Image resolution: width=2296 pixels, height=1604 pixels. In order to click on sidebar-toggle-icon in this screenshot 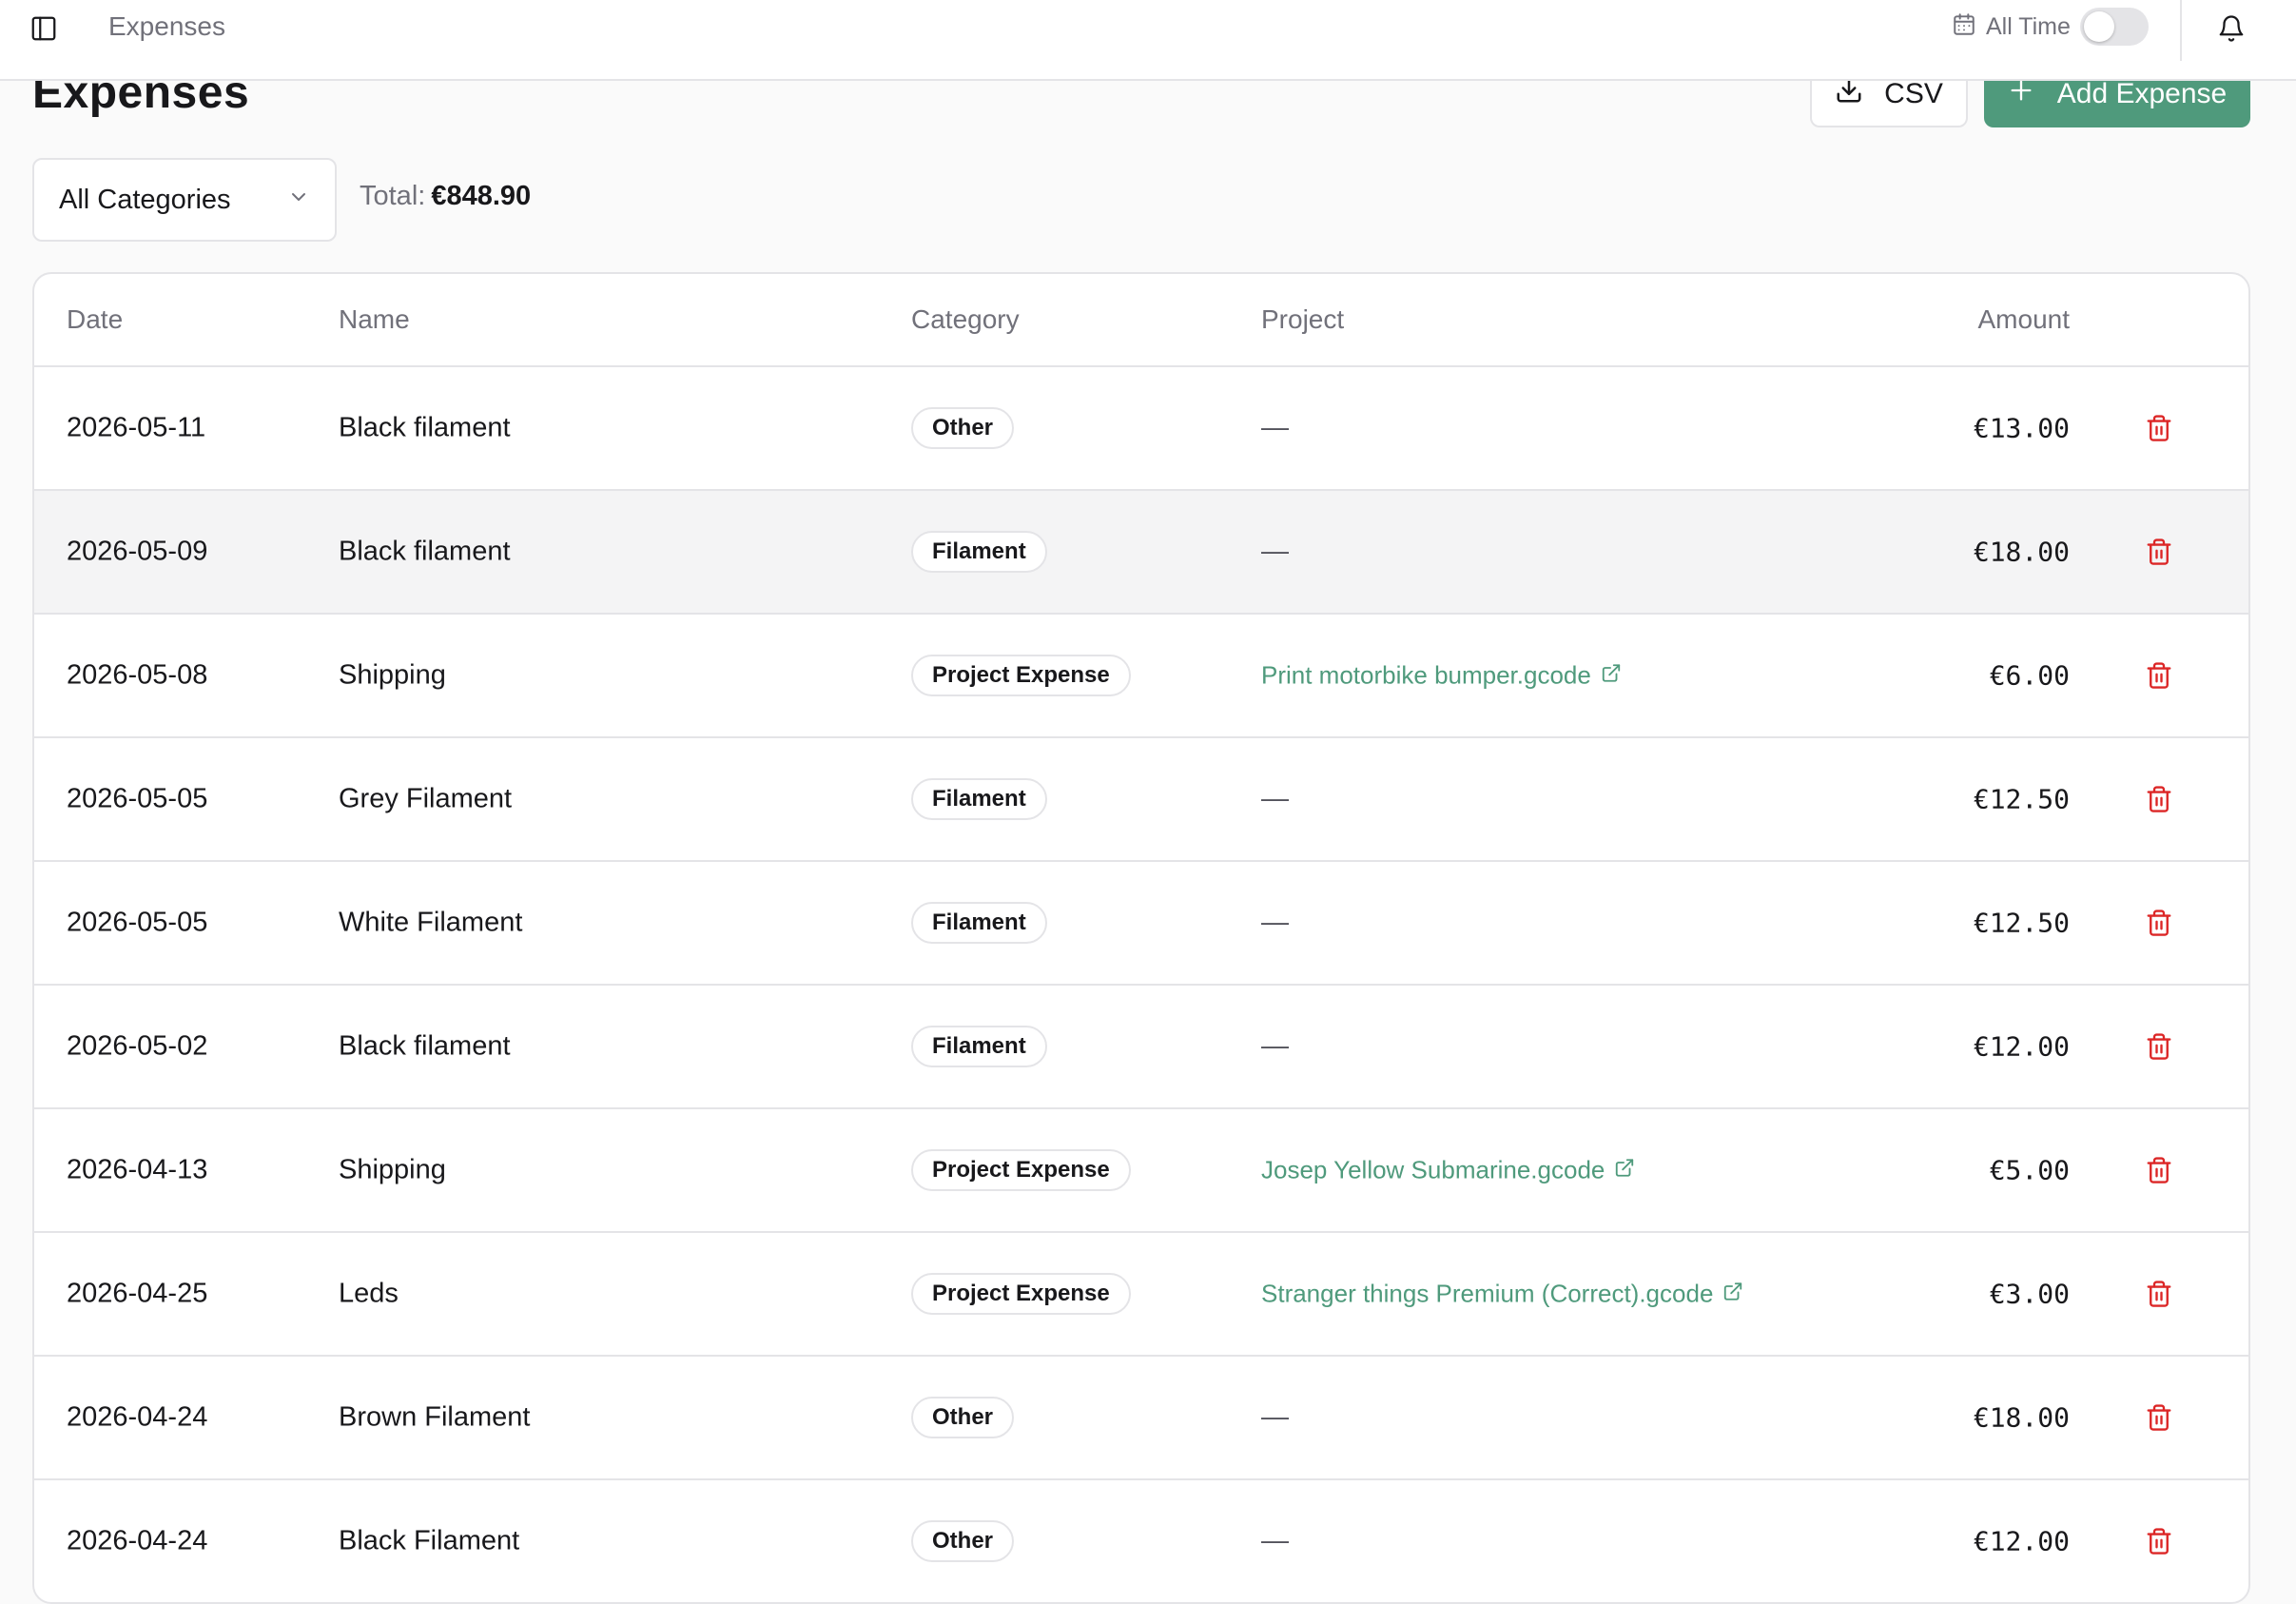, I will do `click(44, 28)`.